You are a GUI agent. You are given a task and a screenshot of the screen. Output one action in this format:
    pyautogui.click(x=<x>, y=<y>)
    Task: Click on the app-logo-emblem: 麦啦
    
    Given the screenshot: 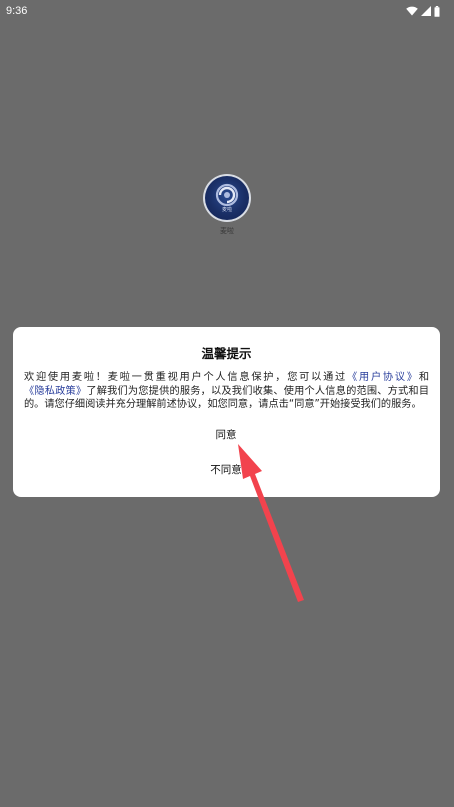 What is the action you would take?
    pyautogui.click(x=227, y=198)
    